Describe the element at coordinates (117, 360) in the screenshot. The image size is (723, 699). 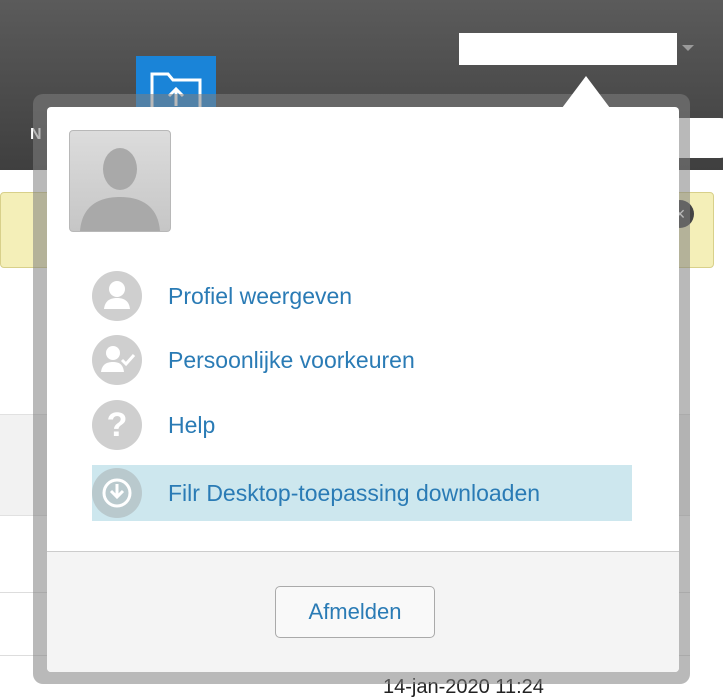
I see `person-check-icon` at that location.